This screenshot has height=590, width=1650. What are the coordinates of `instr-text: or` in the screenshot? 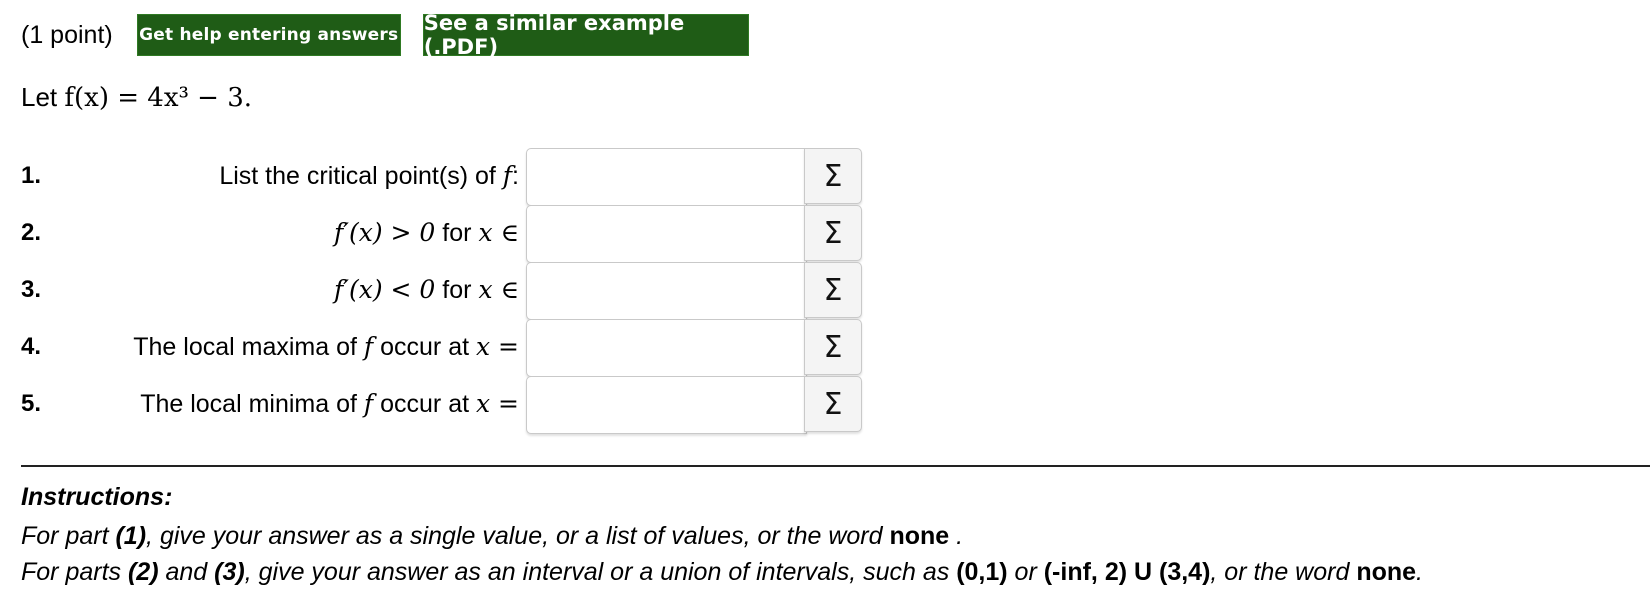 It's located at (1025, 572).